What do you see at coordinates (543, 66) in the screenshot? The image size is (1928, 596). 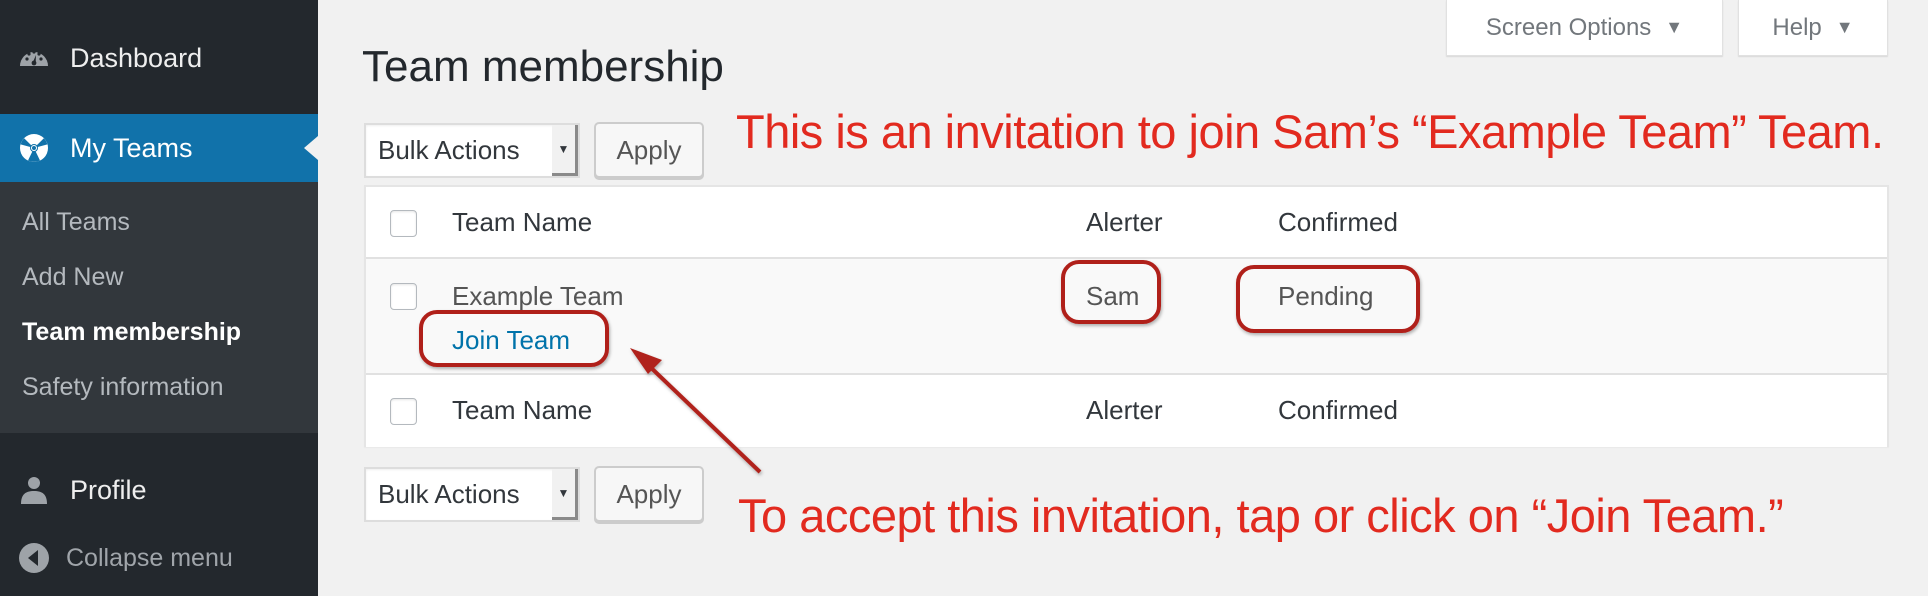 I see `page-title: Team membership` at bounding box center [543, 66].